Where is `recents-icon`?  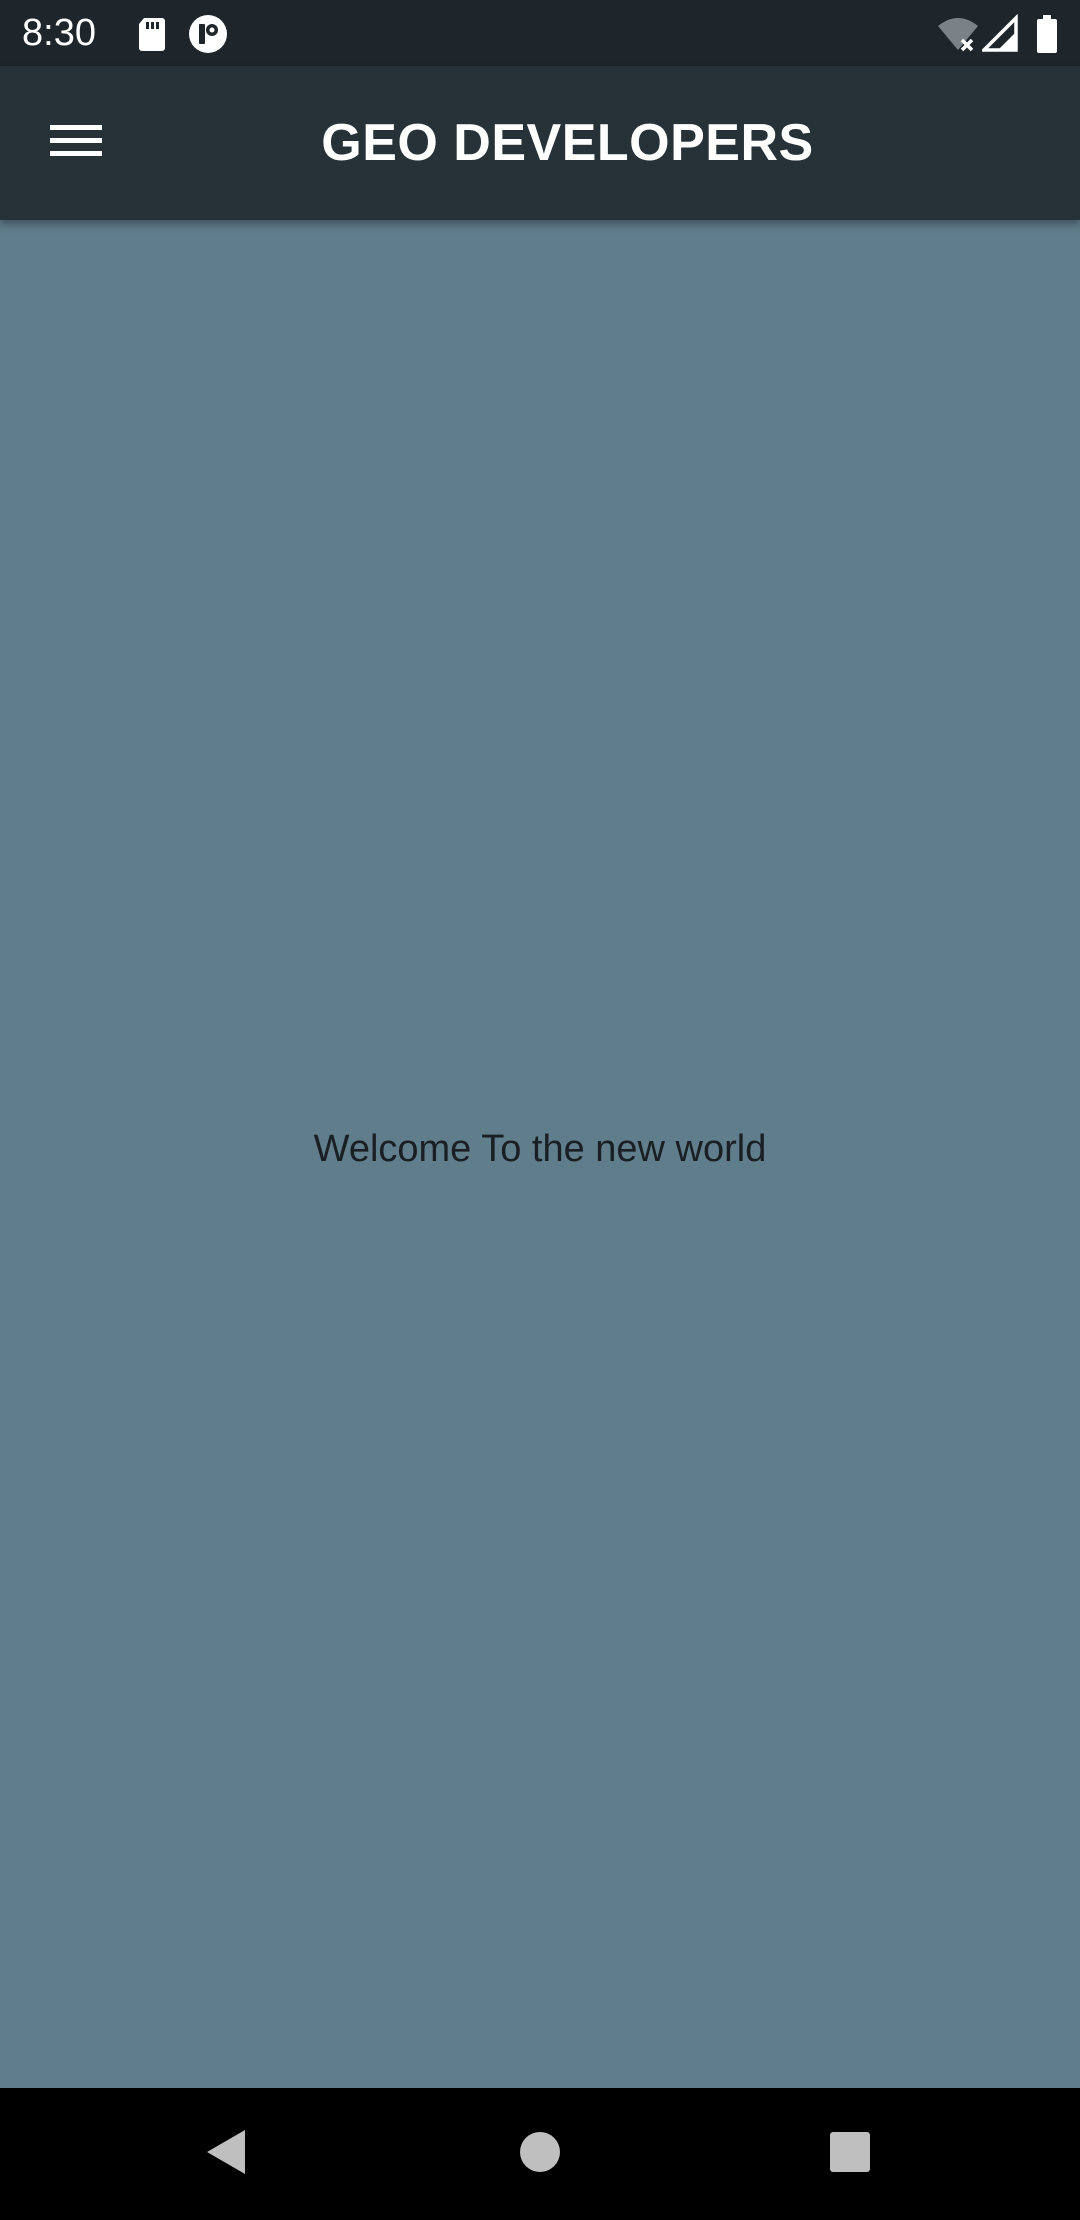 recents-icon is located at coordinates (850, 2154).